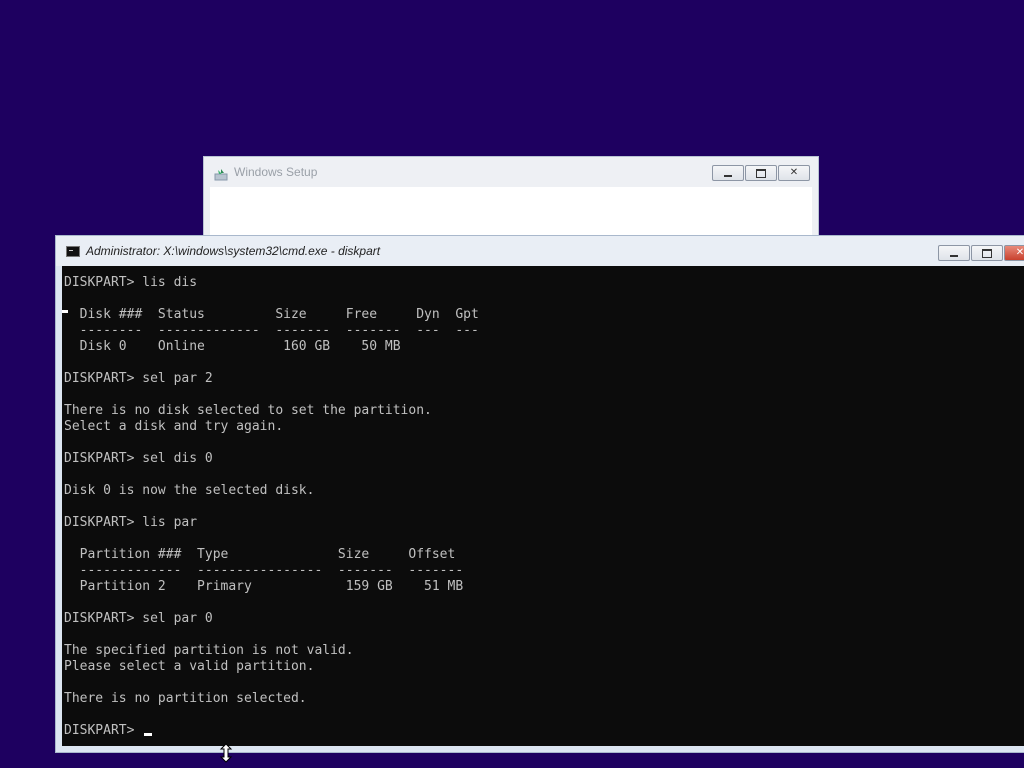 Image resolution: width=1024 pixels, height=768 pixels. What do you see at coordinates (189, 666) in the screenshot?
I see `console-line: Please select a valid partition.` at bounding box center [189, 666].